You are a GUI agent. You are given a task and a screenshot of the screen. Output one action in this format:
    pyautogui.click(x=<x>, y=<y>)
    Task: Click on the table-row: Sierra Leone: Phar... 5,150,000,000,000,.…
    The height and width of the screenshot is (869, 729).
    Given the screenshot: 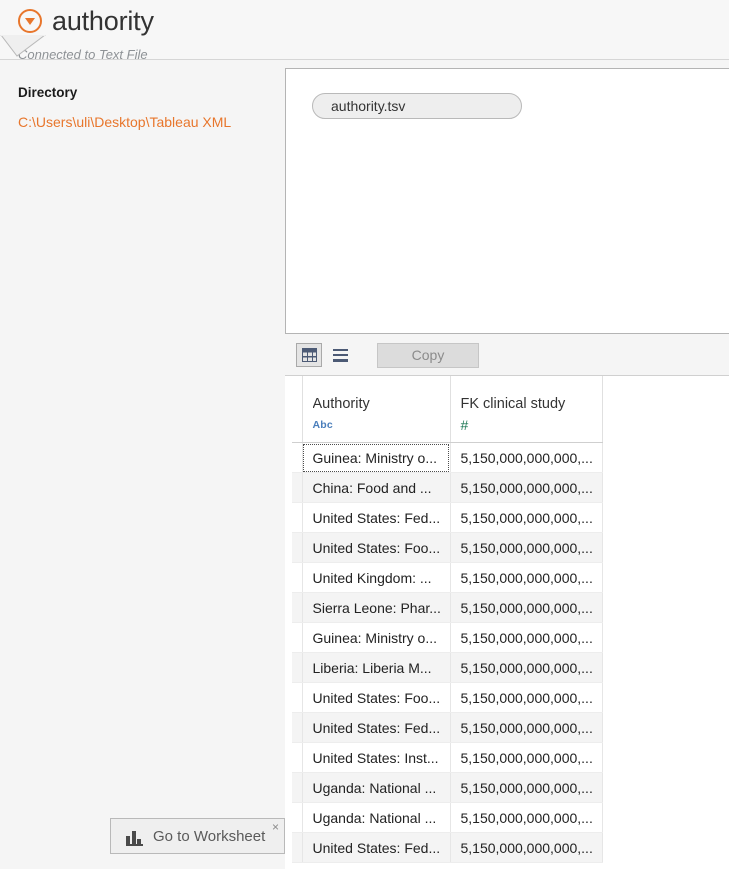 What is the action you would take?
    pyautogui.click(x=447, y=607)
    